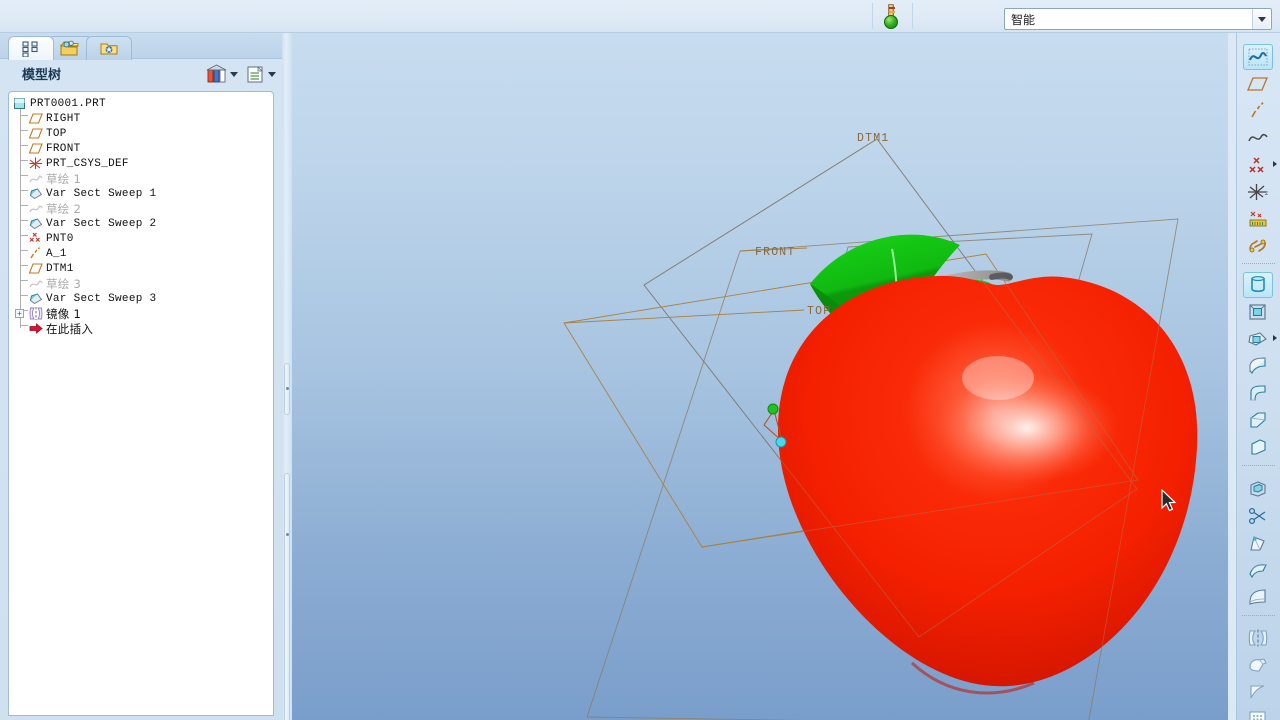 This screenshot has height=720, width=1280. What do you see at coordinates (42, 75) in the screenshot?
I see `page-title: 模型树` at bounding box center [42, 75].